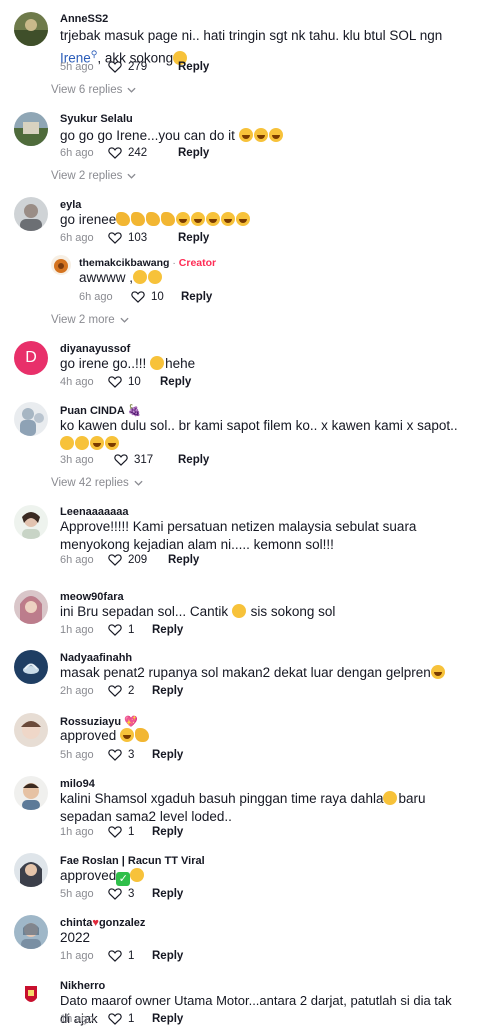  I want to click on view-replies-button: View 2 replies, so click(93, 176).